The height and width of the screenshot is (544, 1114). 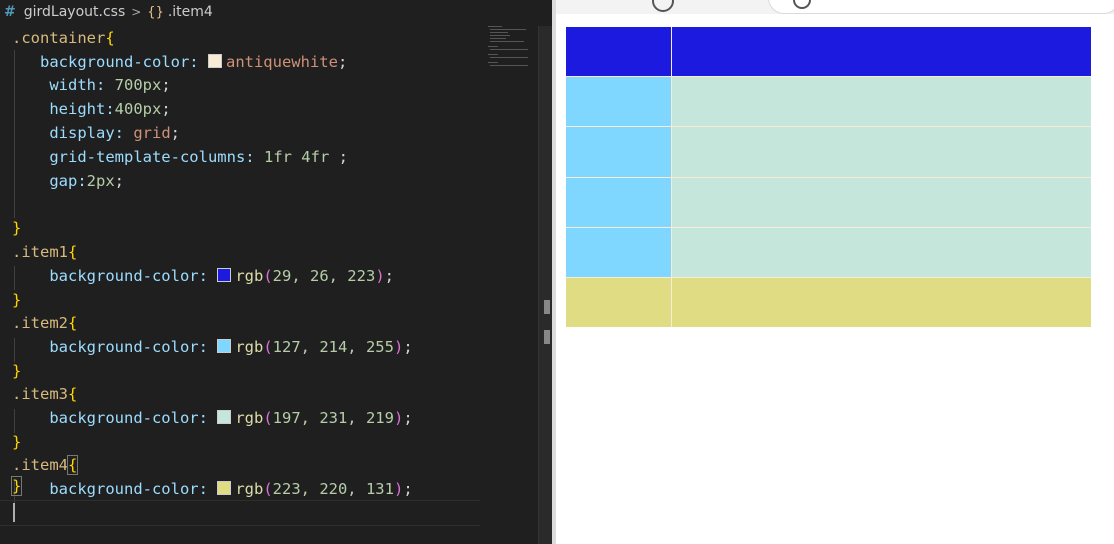 I want to click on code-line: .container{, so click(x=63, y=38).